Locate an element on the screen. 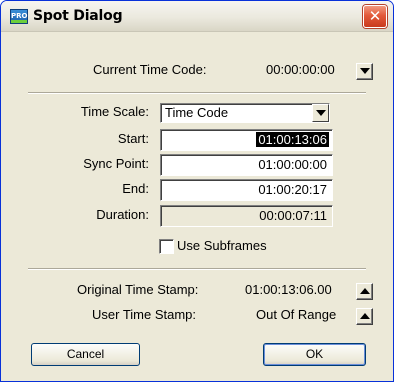  close-button: ✕ is located at coordinates (375, 16).